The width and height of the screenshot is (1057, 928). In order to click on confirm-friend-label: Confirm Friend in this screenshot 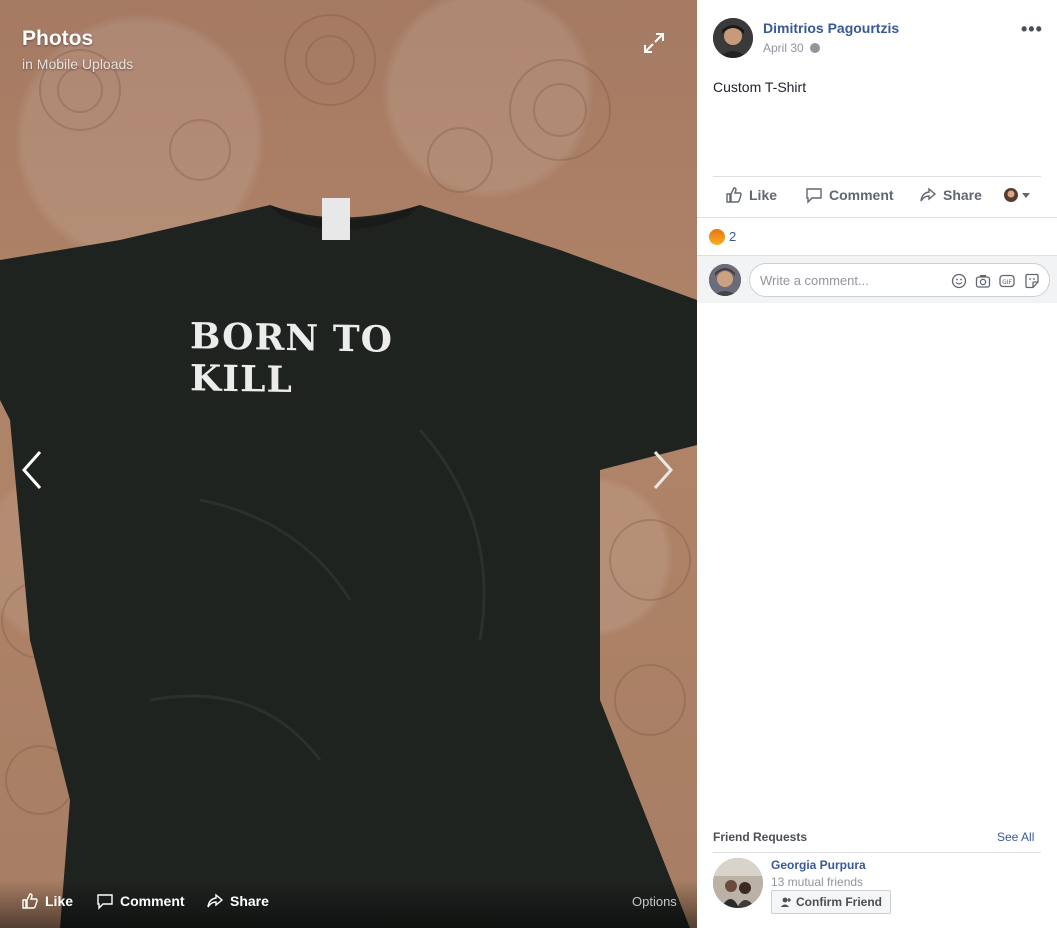, I will do `click(839, 902)`.